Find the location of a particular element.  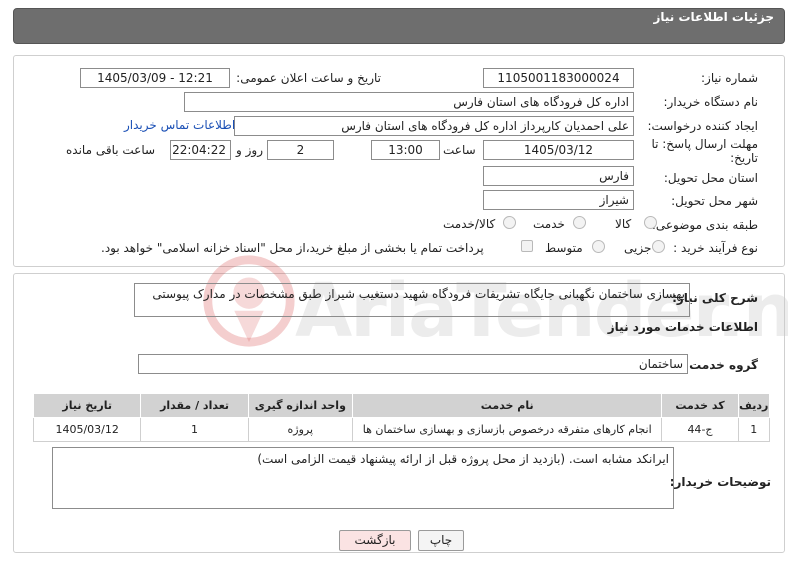

category-label: طبقه بندی موضوعی: is located at coordinates (704, 225).